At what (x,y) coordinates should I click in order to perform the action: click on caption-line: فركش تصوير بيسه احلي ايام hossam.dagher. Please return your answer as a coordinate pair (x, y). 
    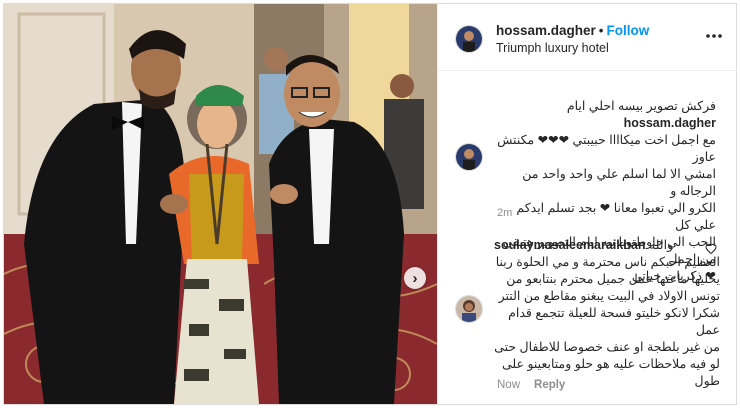
    Looking at the image, I should click on (641, 114).